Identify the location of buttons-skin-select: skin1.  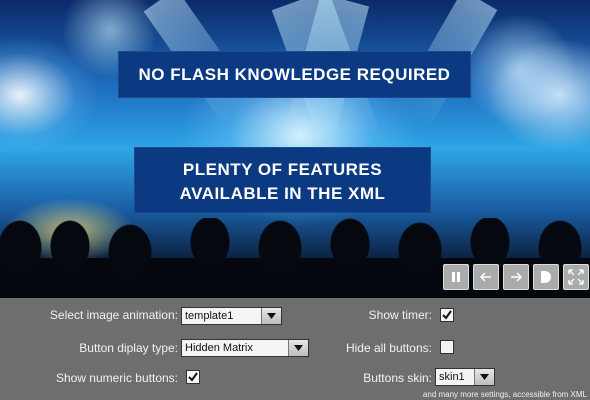
(465, 377).